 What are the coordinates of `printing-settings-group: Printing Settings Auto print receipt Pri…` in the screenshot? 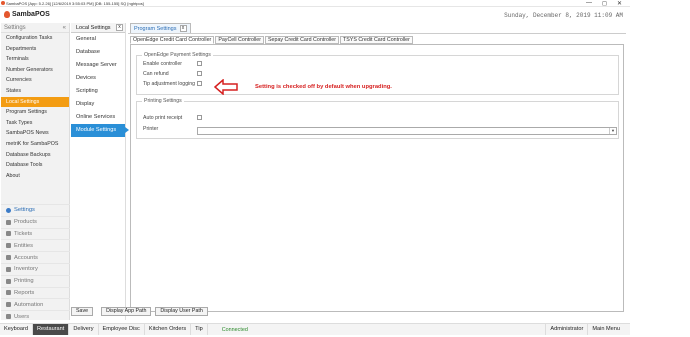 It's located at (377, 118).